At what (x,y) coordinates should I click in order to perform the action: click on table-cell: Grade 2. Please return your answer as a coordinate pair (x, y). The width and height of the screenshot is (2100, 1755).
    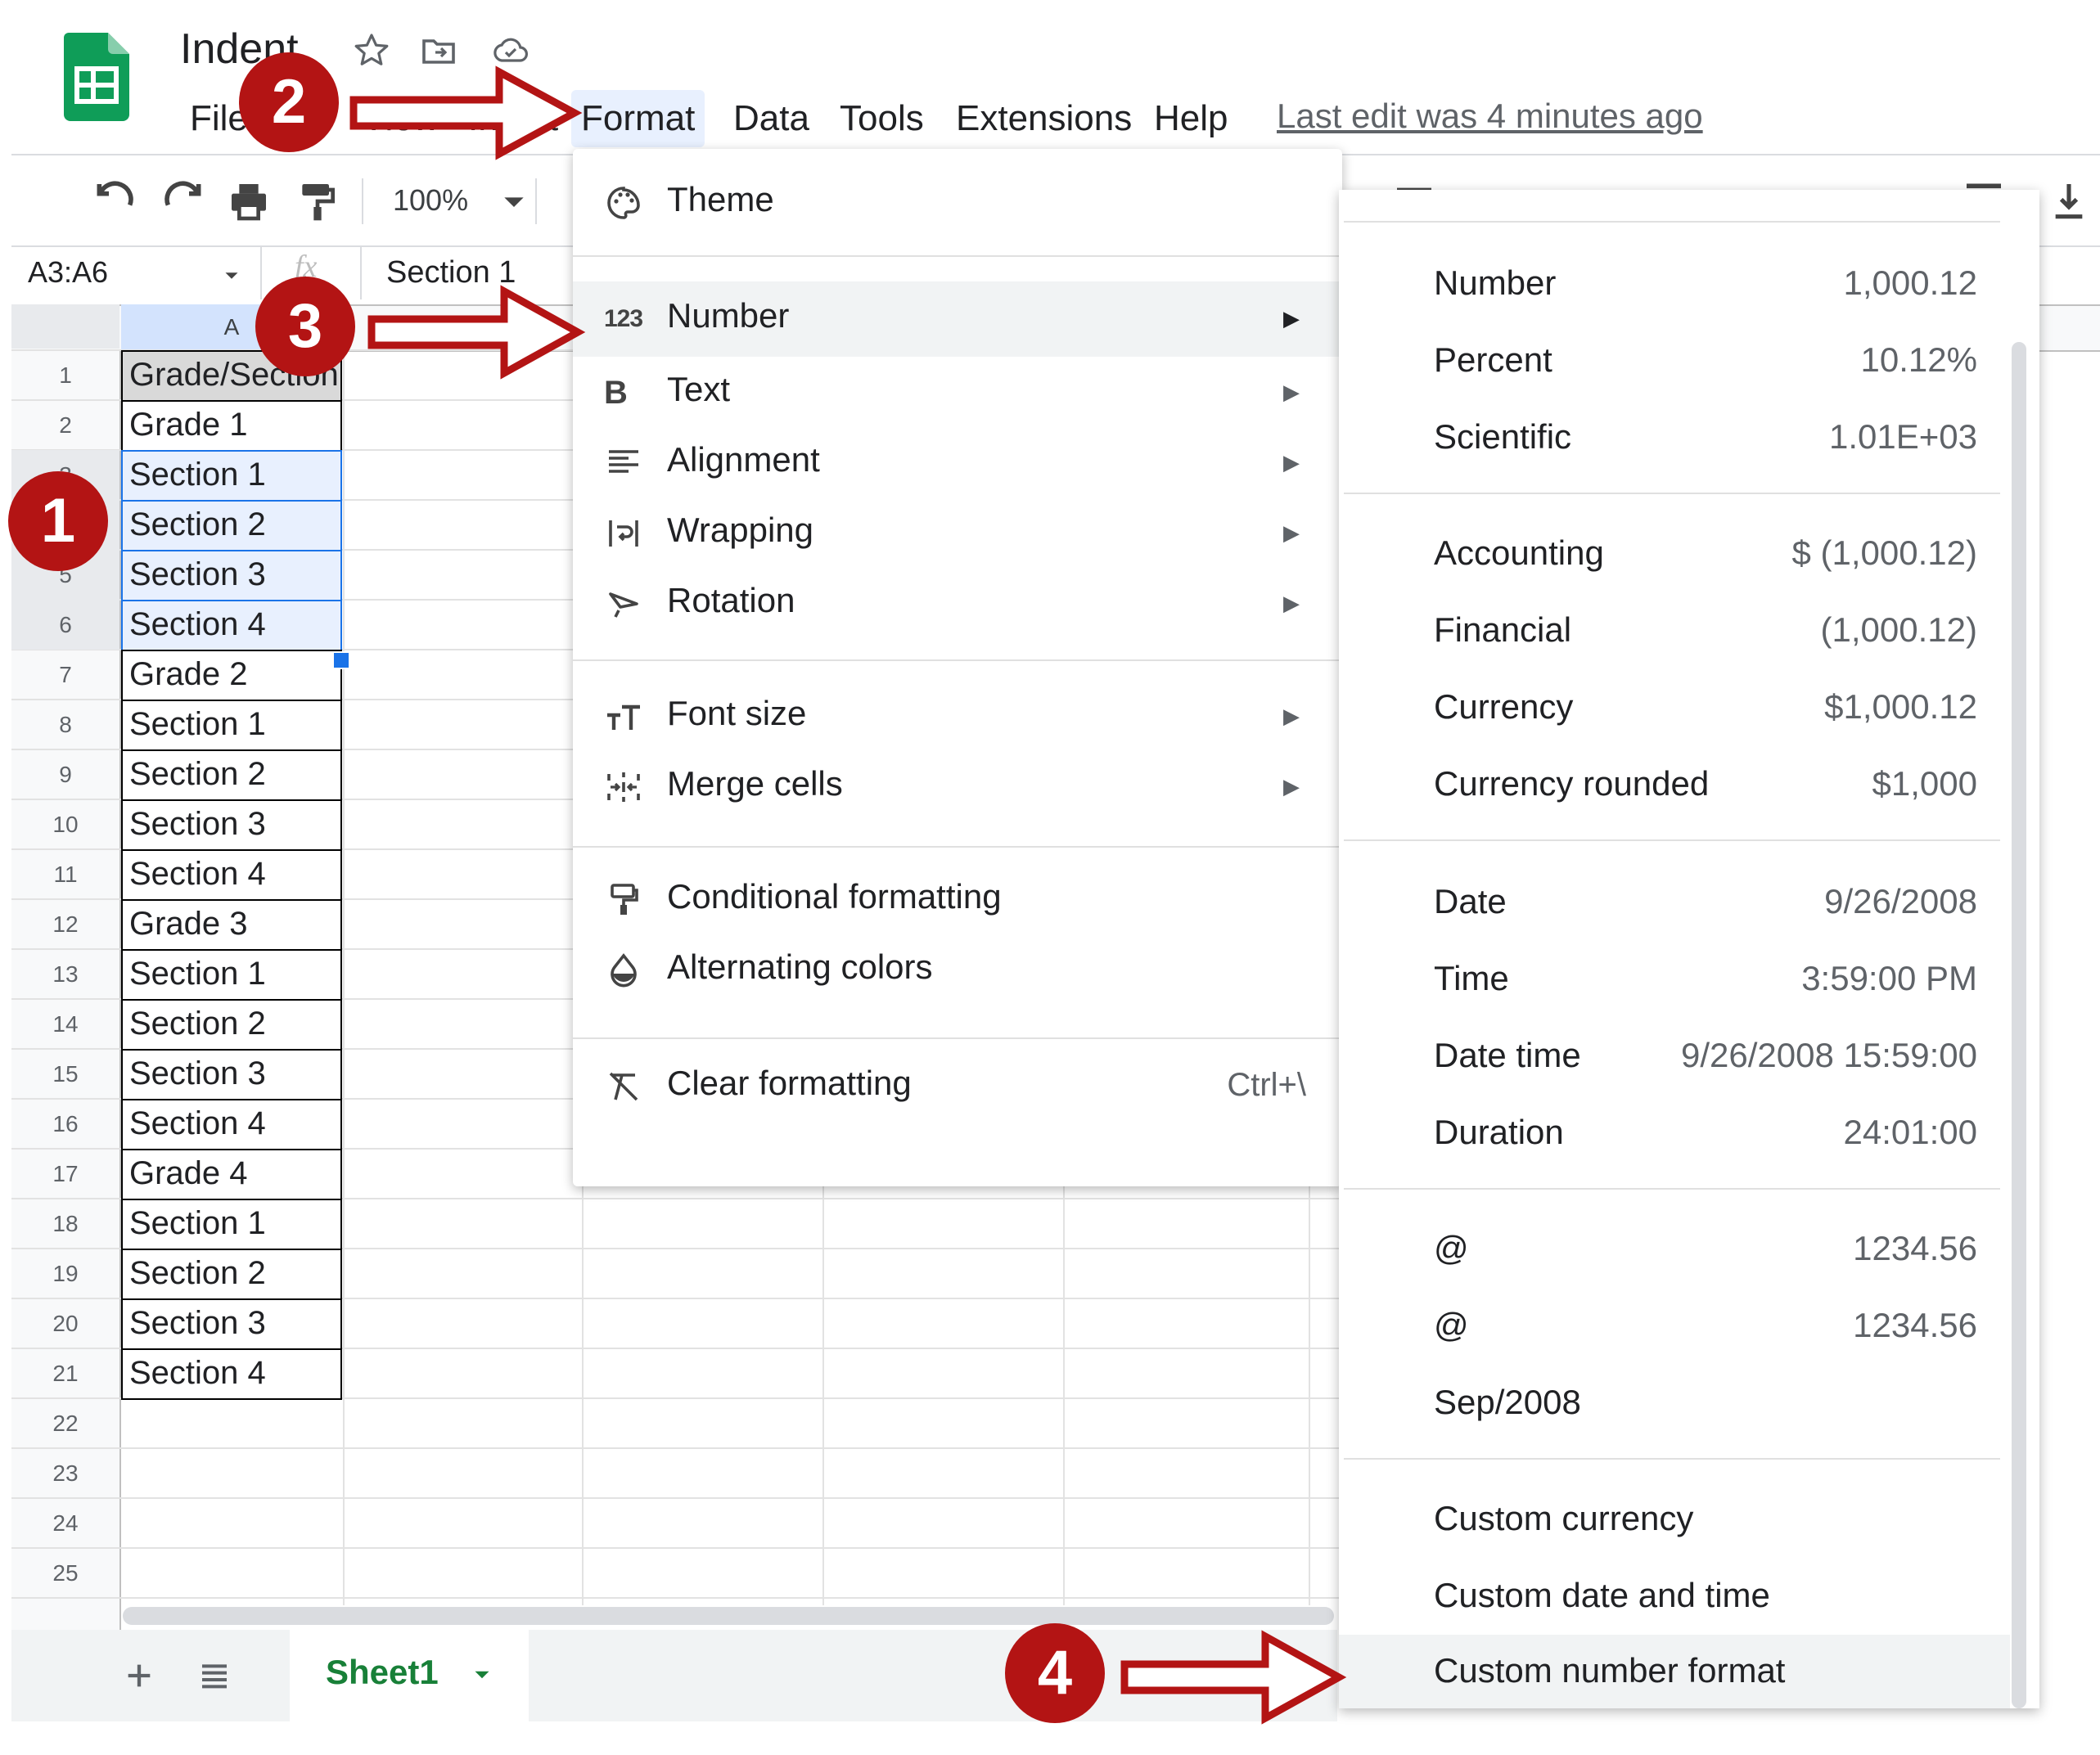
    Looking at the image, I should click on (231, 676).